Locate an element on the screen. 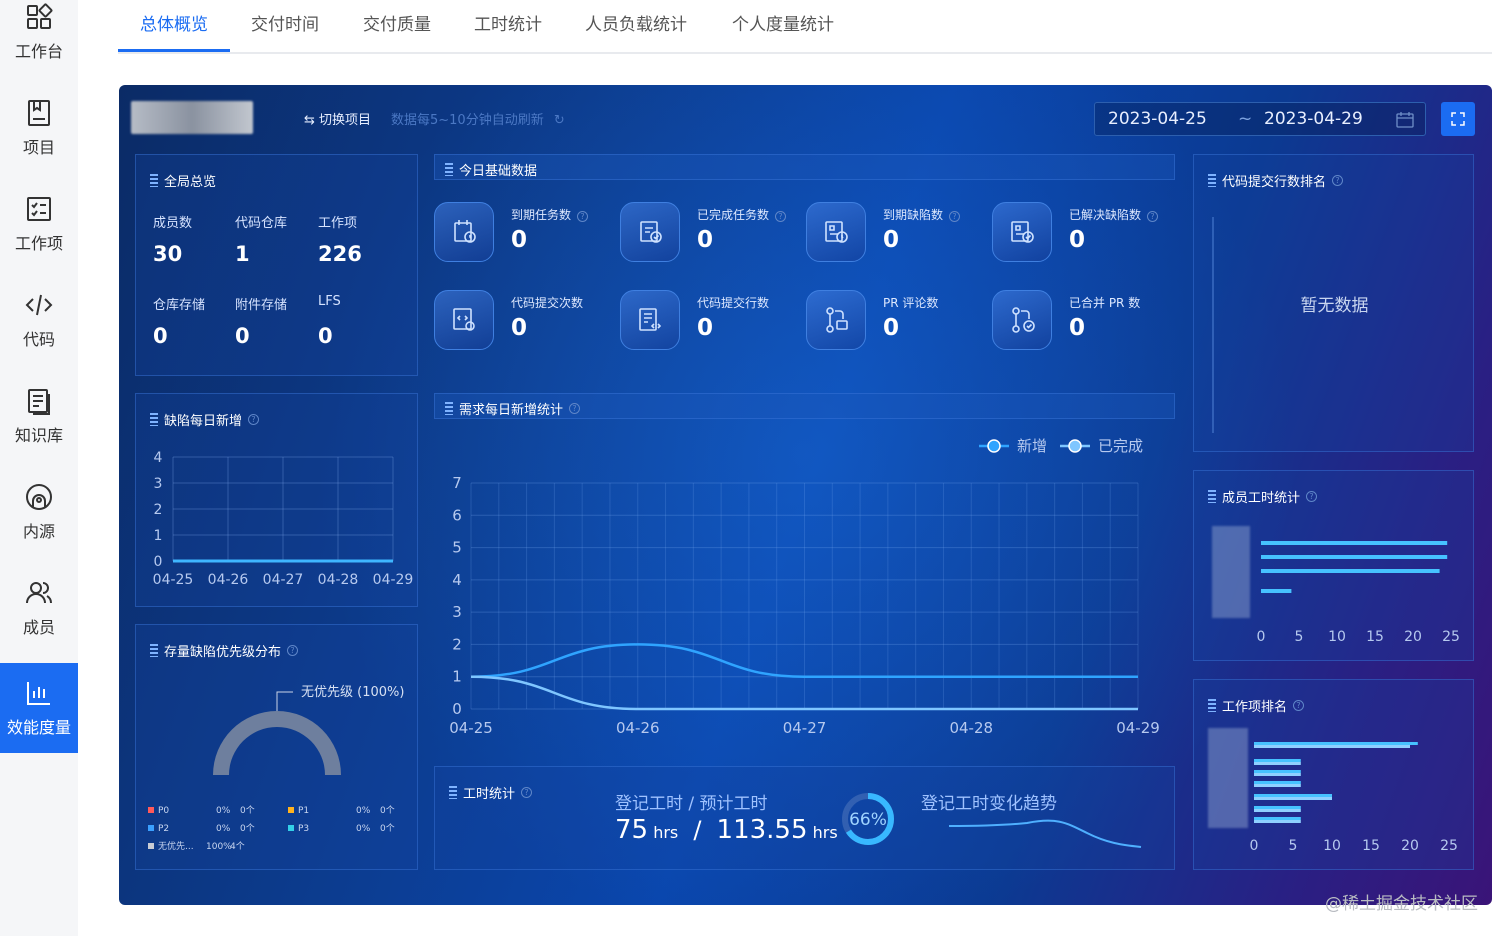  bug-resolved-icon is located at coordinates (1022, 232).